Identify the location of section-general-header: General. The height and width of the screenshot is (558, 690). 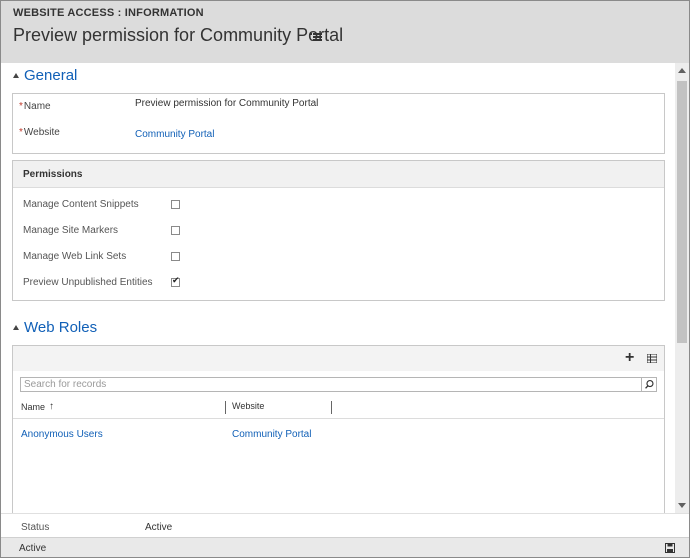
(45, 75).